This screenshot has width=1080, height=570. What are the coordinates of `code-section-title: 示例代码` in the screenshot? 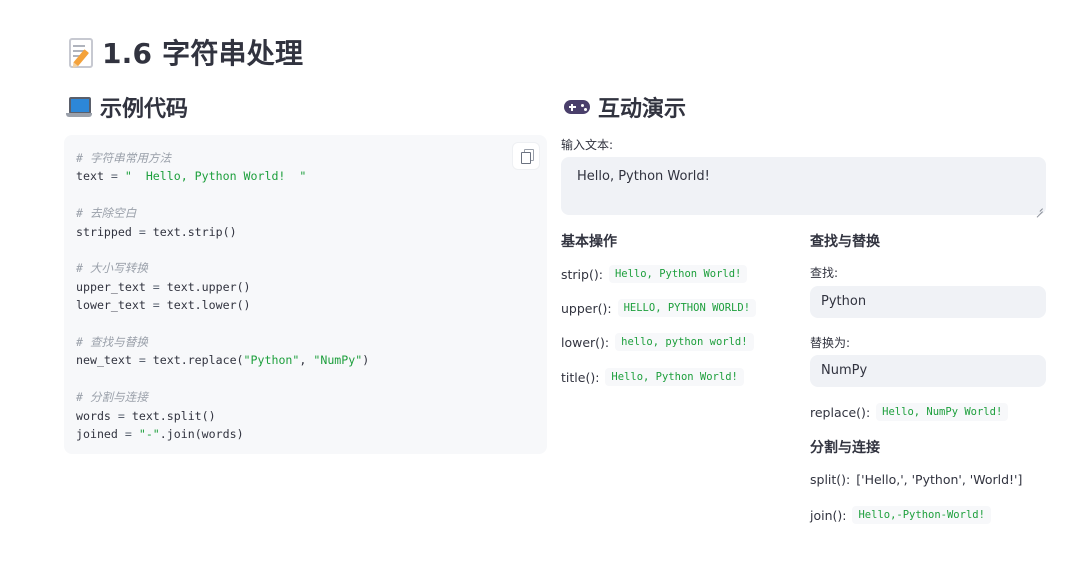 It's located at (127, 107).